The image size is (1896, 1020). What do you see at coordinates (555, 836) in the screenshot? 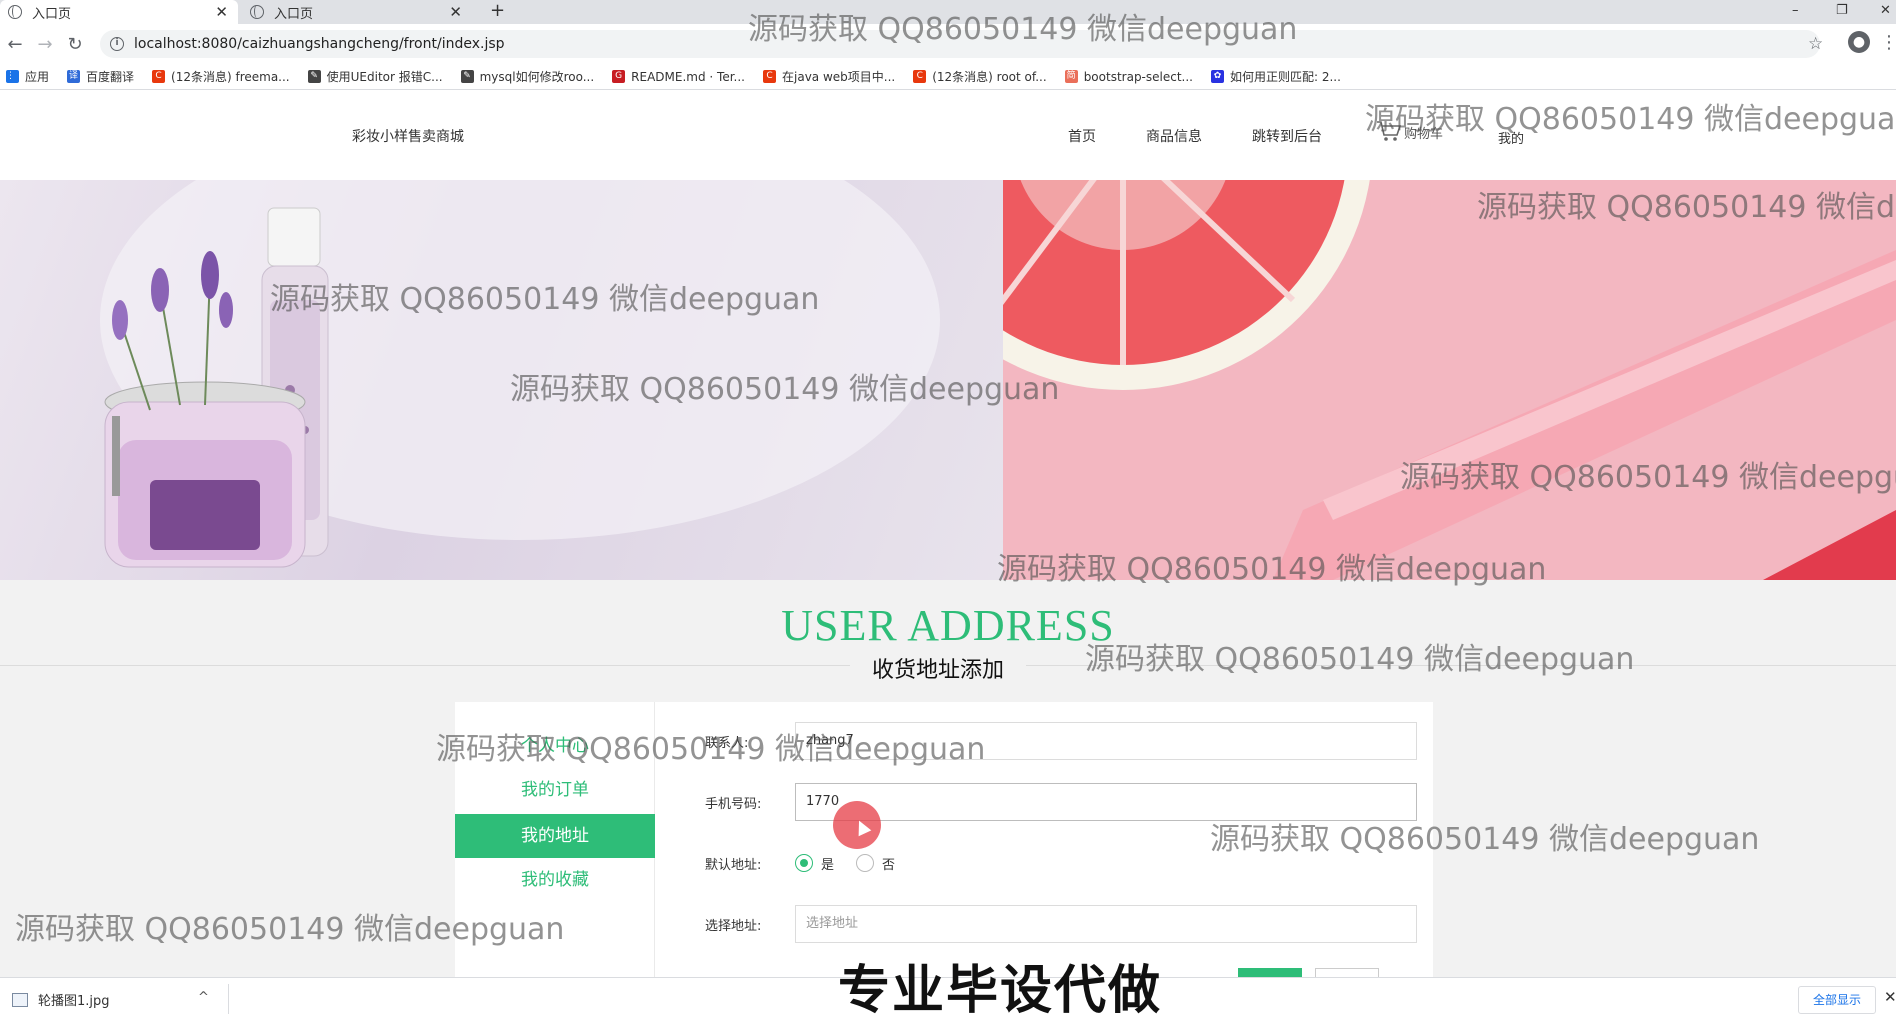
I see `side-item-address: 我的地址` at bounding box center [555, 836].